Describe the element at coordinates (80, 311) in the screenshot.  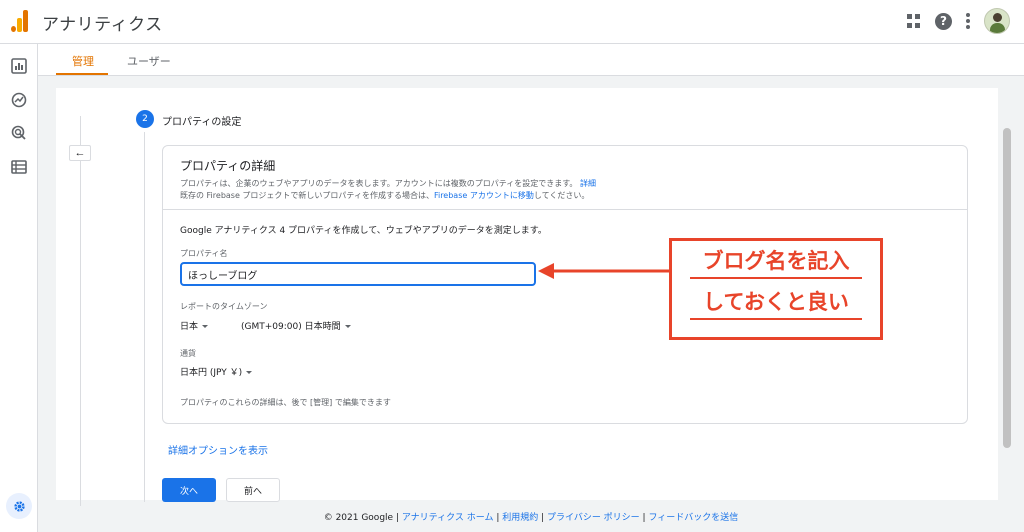
I see `back-rail` at that location.